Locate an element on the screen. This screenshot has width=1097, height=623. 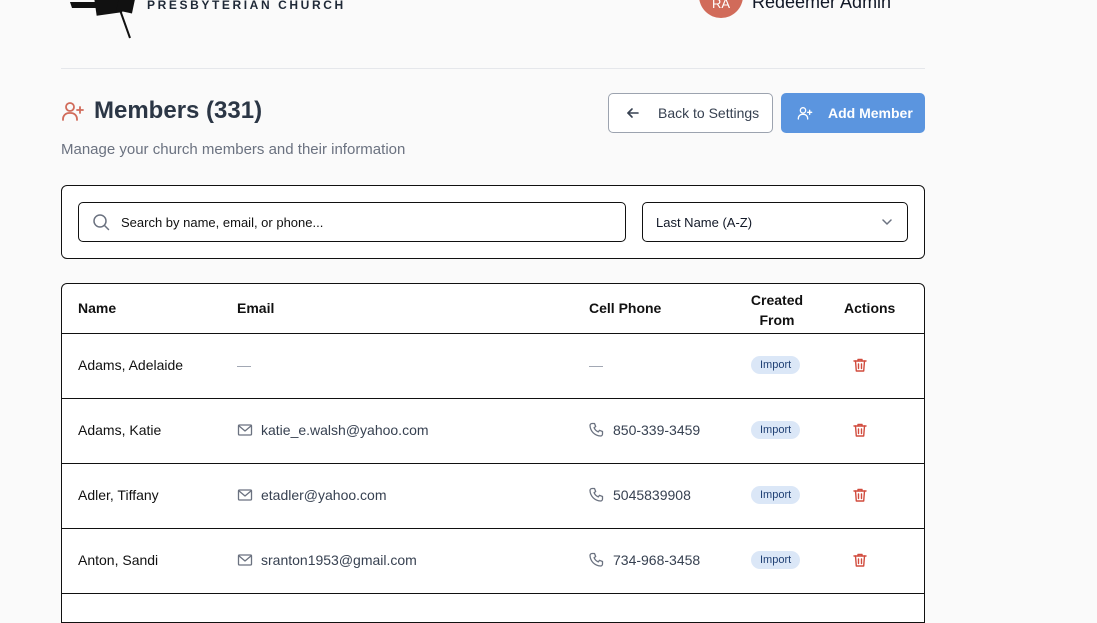
add-member-label: Add Member is located at coordinates (870, 113).